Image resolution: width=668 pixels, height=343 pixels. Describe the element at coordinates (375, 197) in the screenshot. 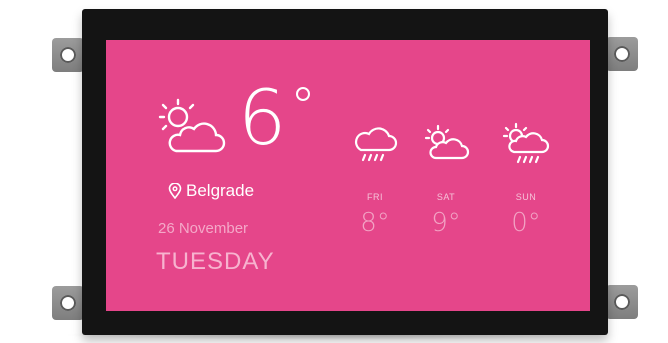

I see `forecast-day-label: FRI` at that location.